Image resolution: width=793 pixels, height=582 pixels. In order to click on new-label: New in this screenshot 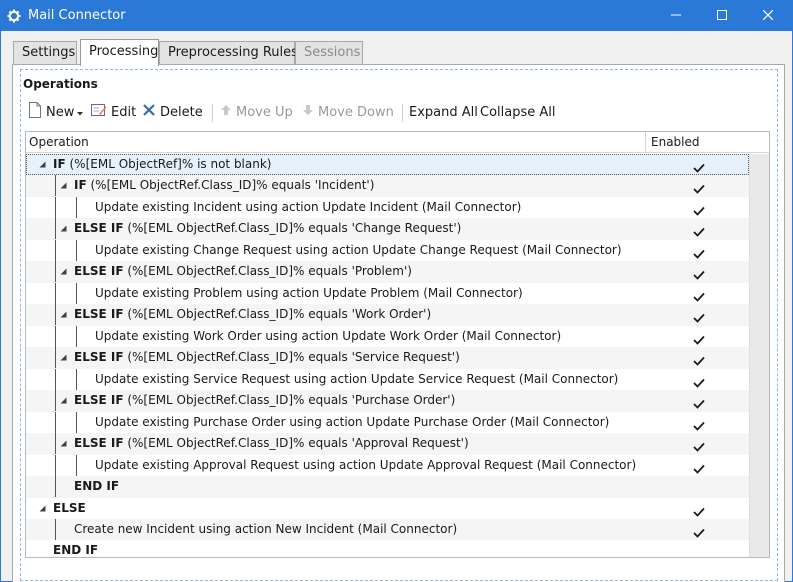, I will do `click(60, 112)`.